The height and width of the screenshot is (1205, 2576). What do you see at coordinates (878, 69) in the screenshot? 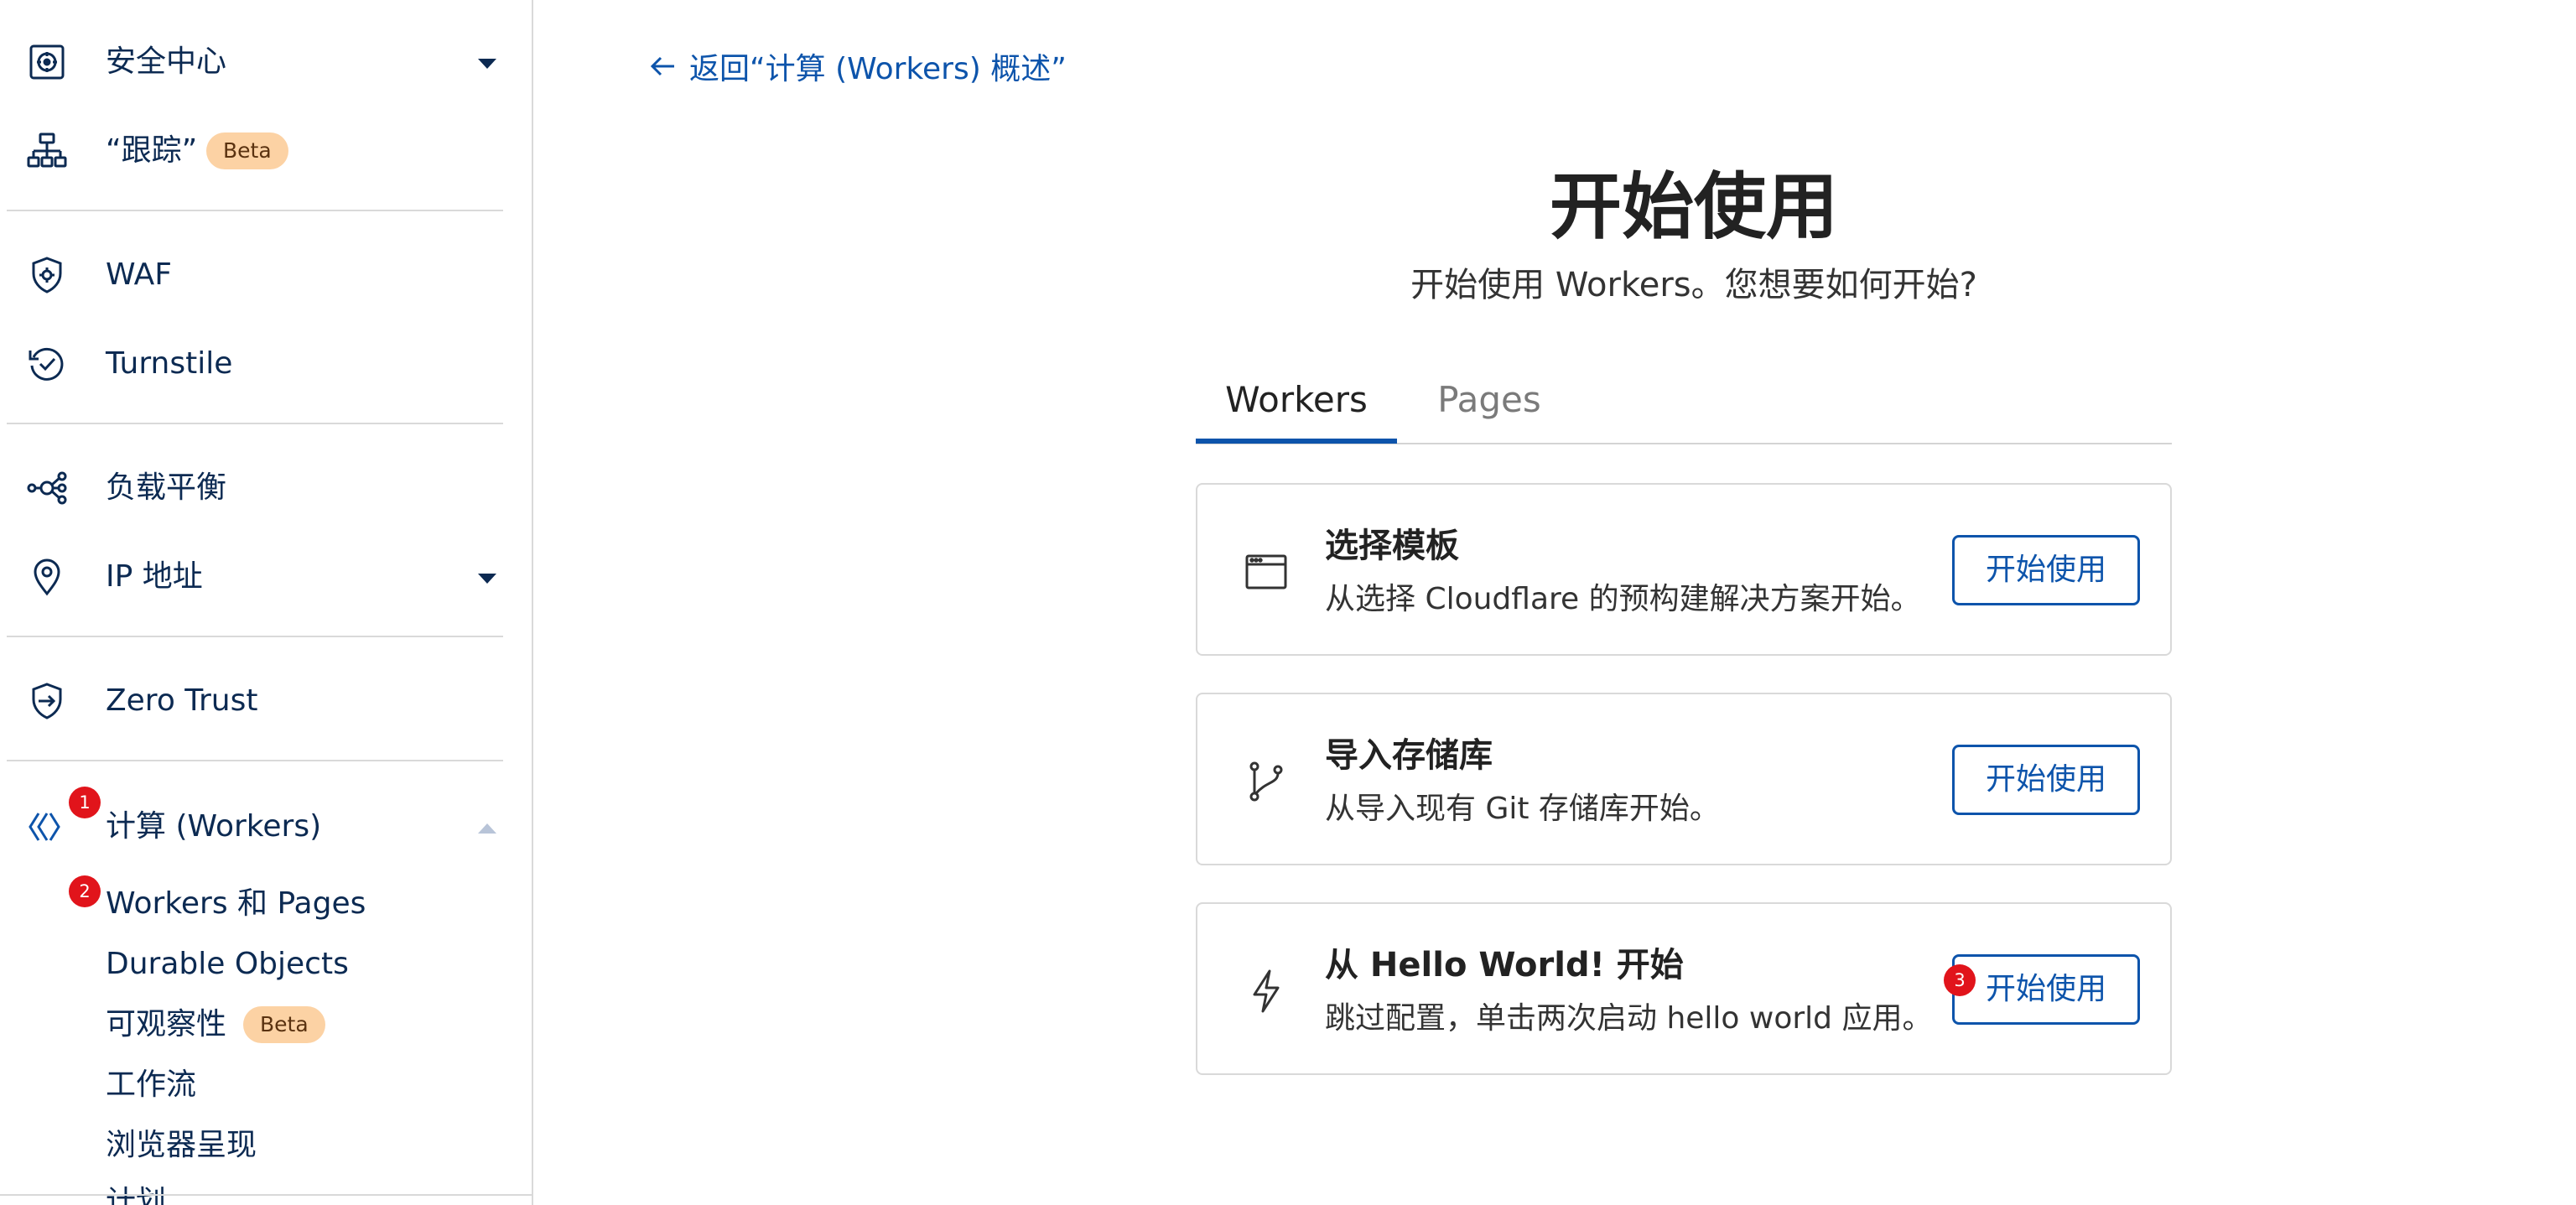
I see `back-link-label: 返回“计算 (Workers) 概述”` at bounding box center [878, 69].